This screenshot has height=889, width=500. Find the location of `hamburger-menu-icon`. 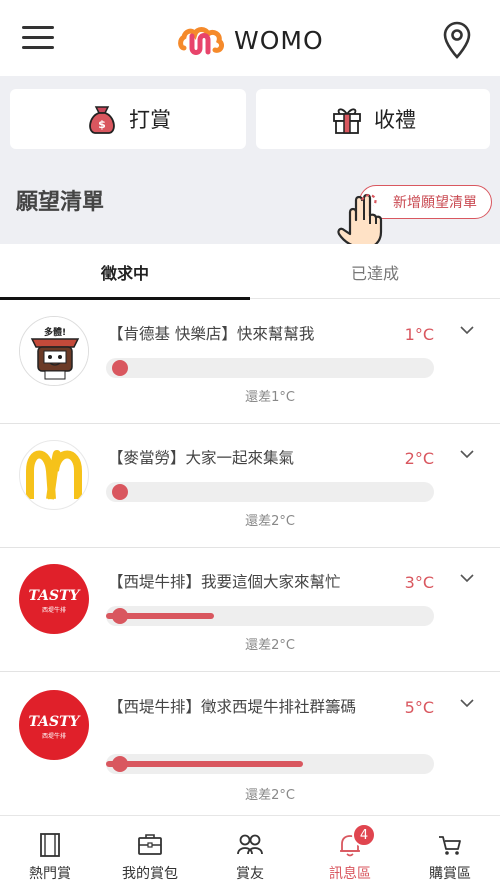

hamburger-menu-icon is located at coordinates (38, 39).